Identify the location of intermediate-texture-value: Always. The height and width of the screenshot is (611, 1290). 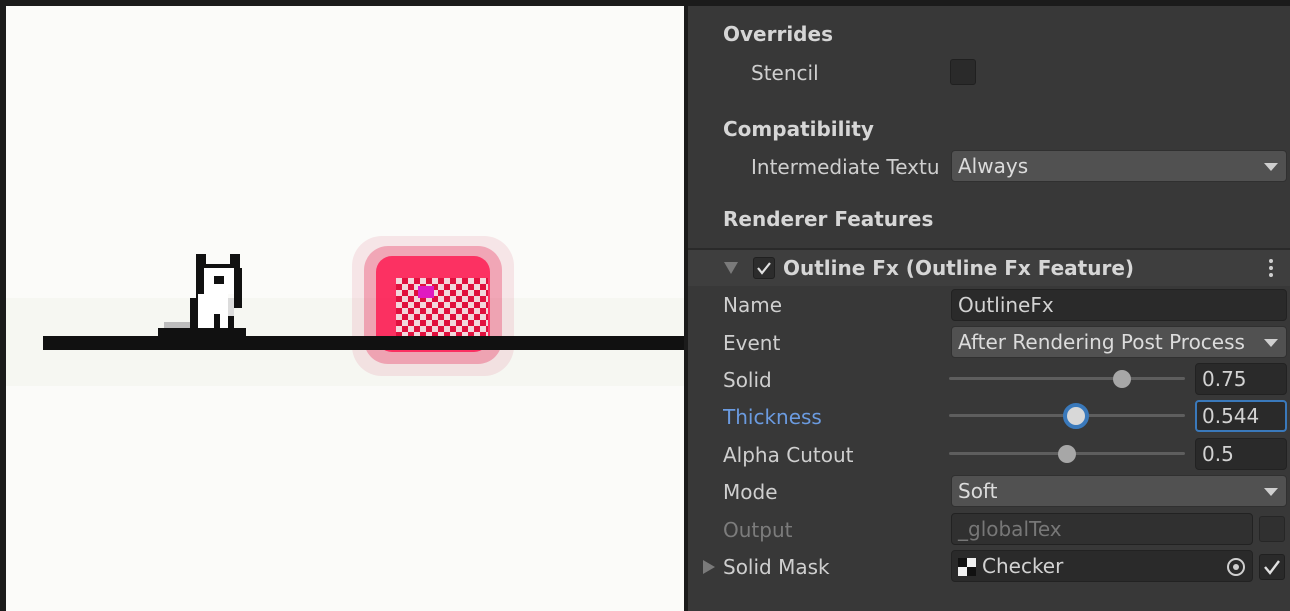
(993, 166).